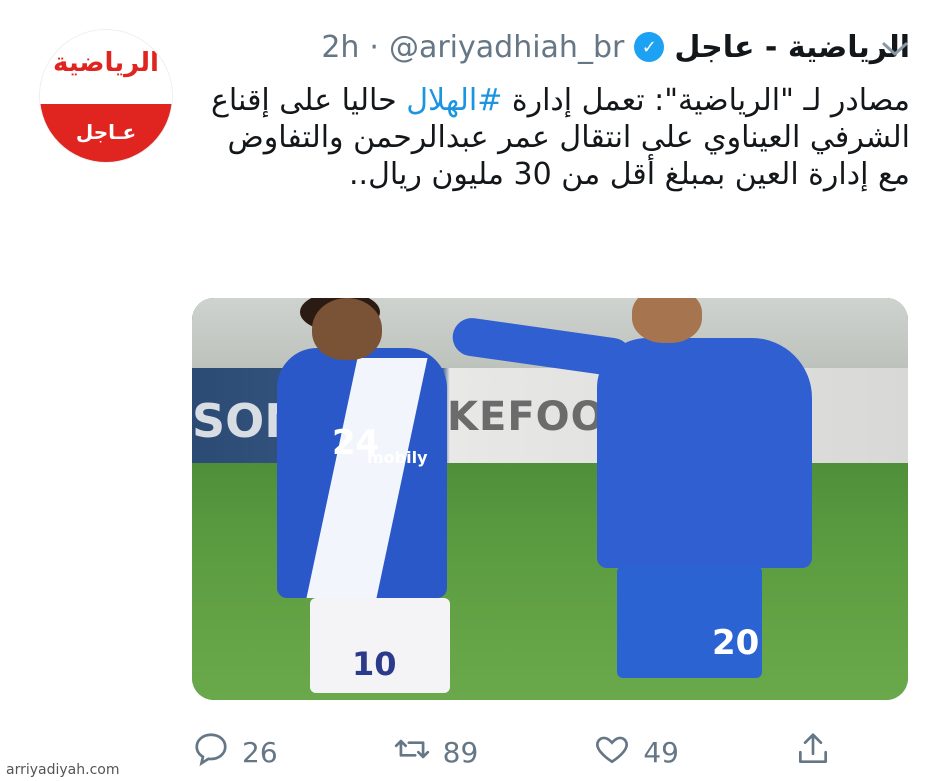  What do you see at coordinates (436, 752) in the screenshot?
I see `retweet-button: 89` at bounding box center [436, 752].